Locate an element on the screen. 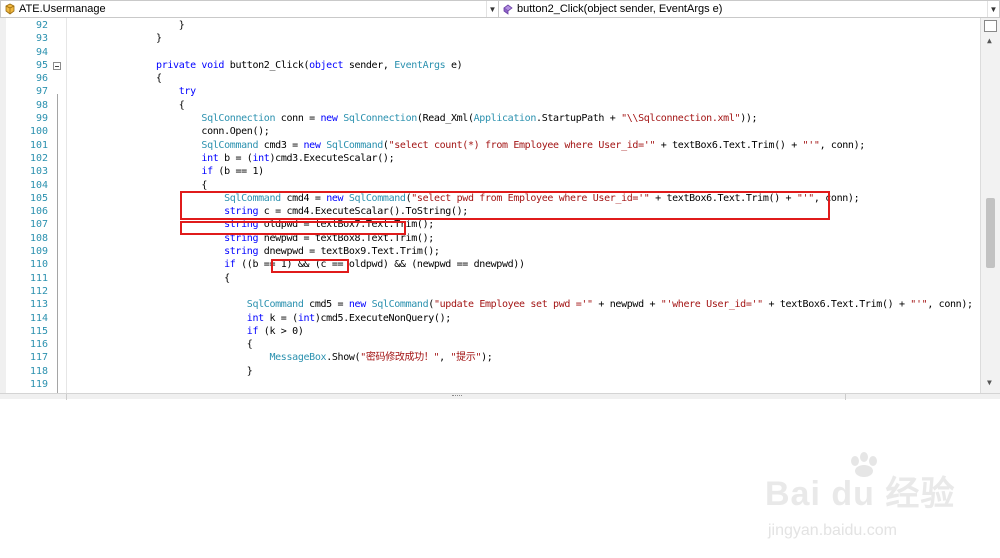  editor-bottom-bar is located at coordinates (500, 396).